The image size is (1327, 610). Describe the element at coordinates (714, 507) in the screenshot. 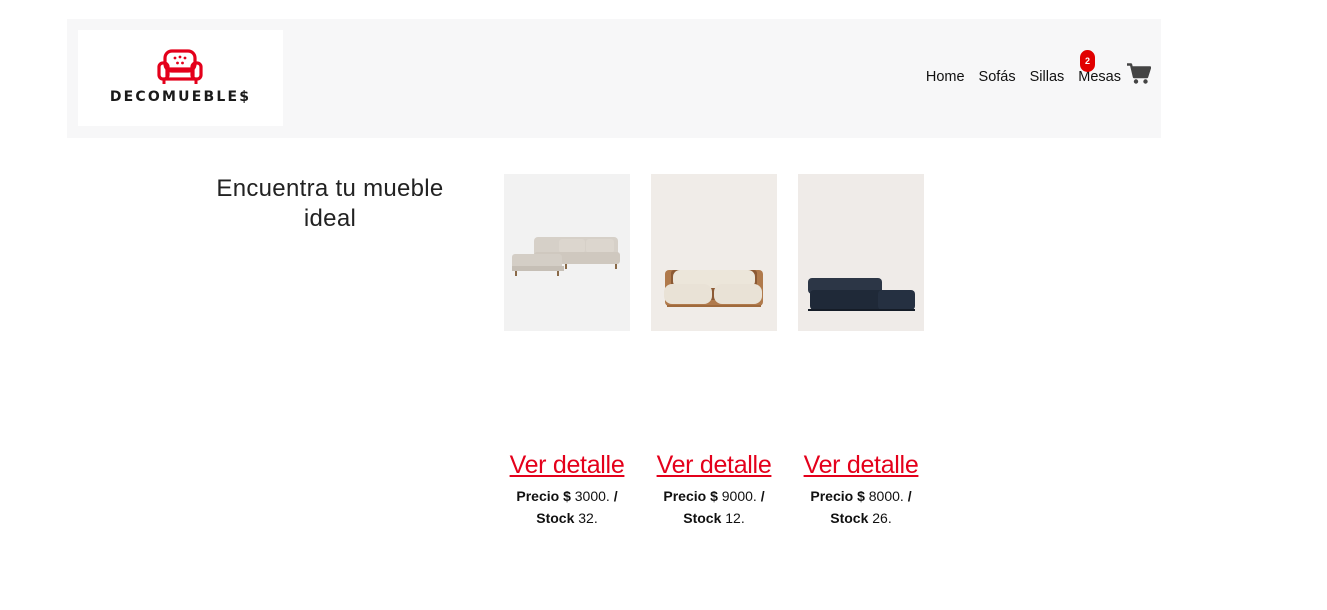

I see `product-info: Precio $ 9000. / Stock 12.` at that location.